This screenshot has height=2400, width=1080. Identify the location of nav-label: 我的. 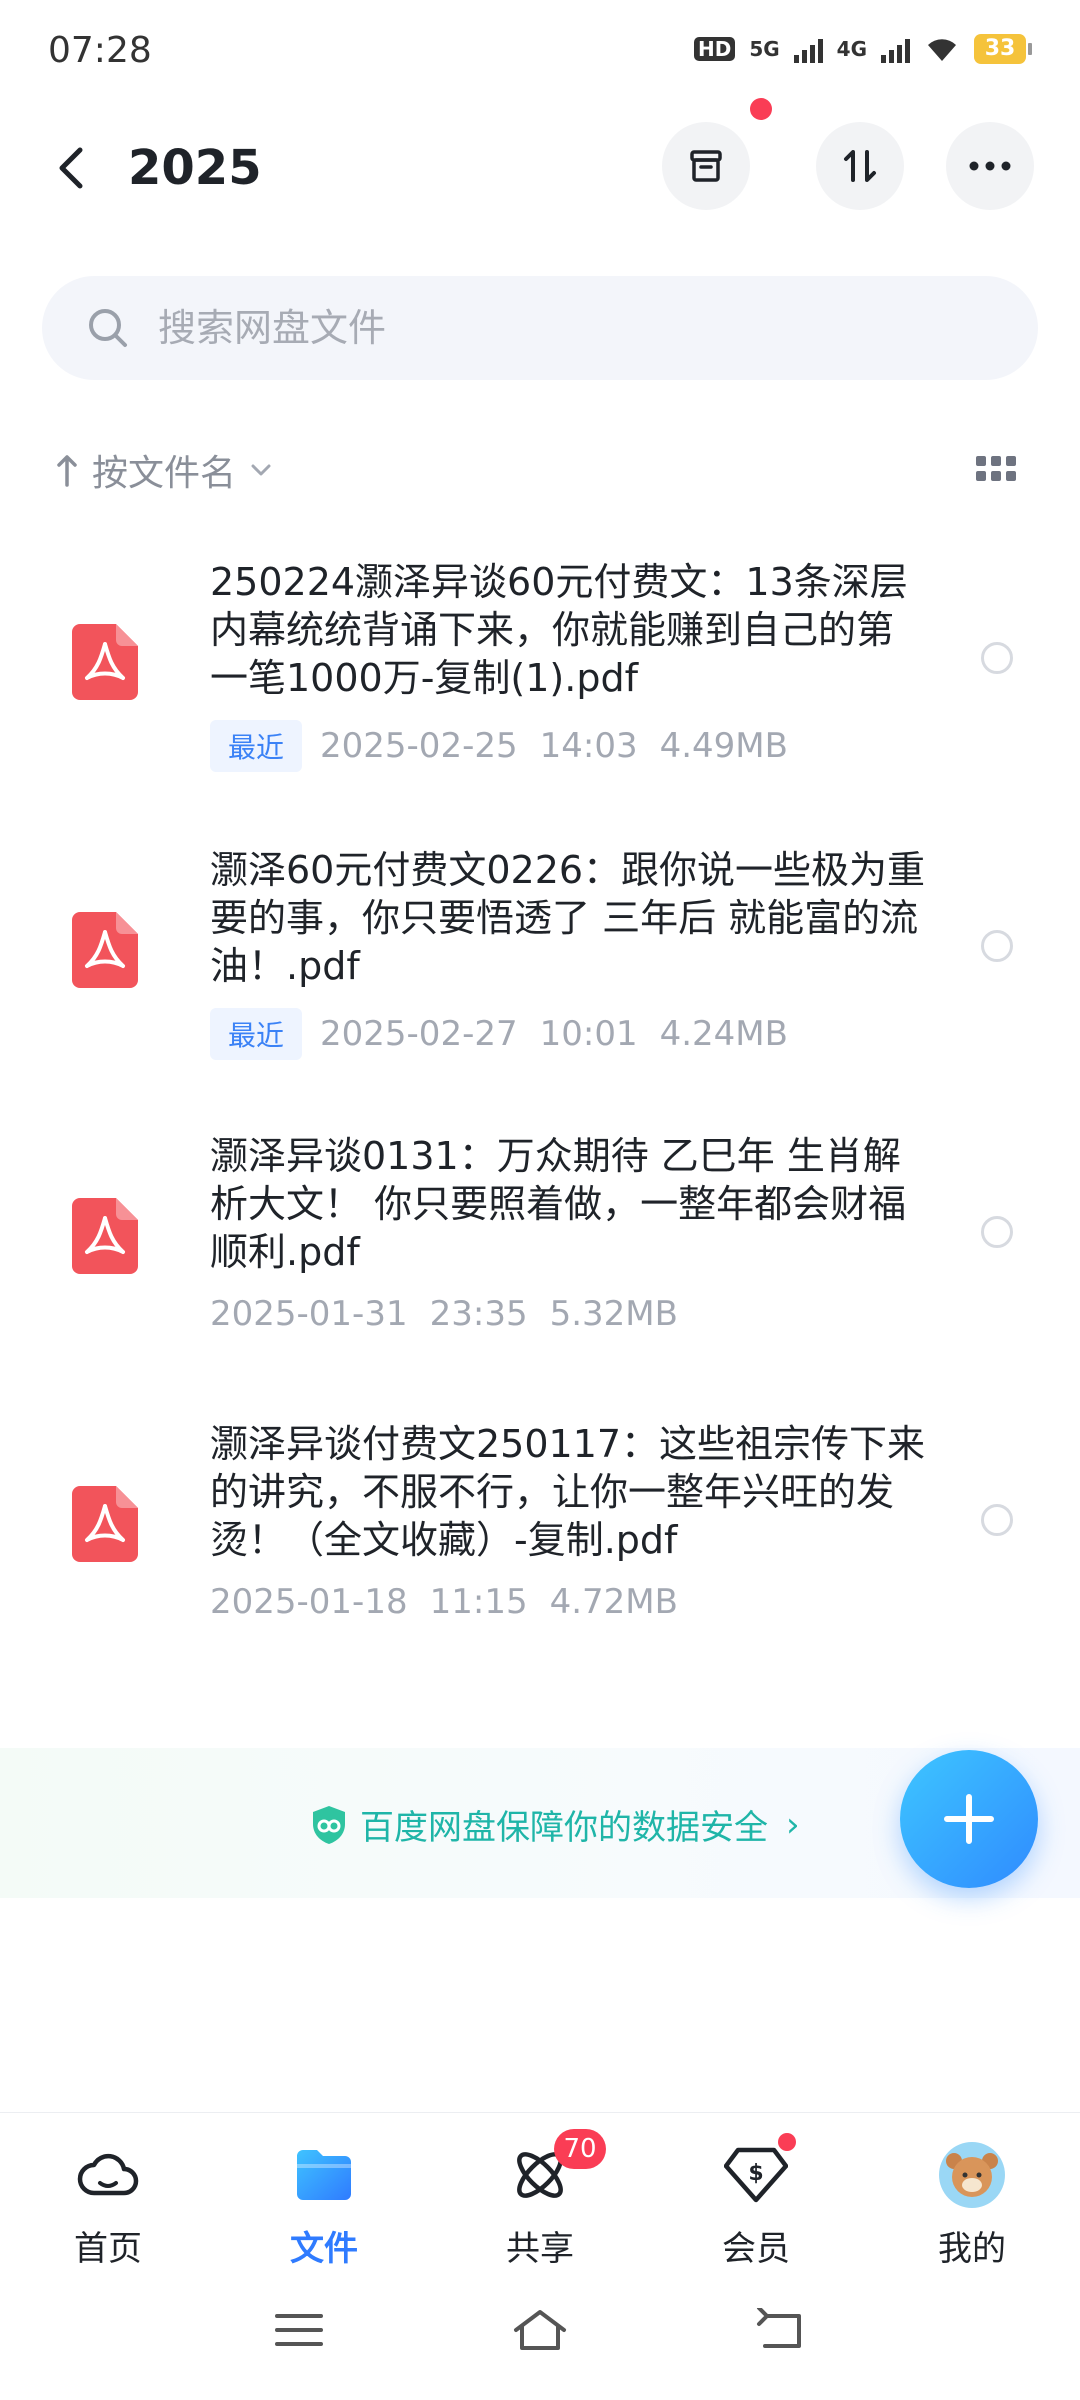
(972, 2249).